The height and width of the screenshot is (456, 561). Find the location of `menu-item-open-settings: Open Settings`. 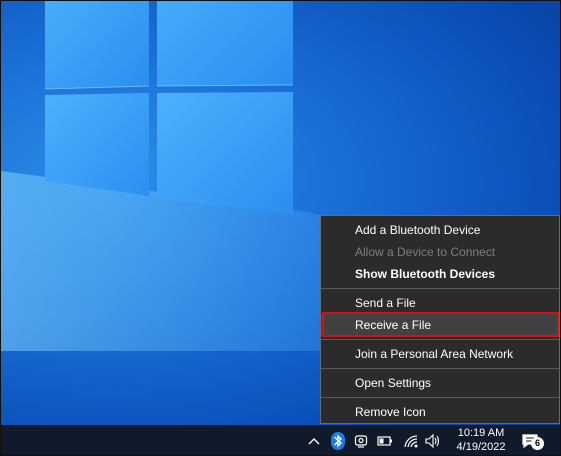

menu-item-open-settings: Open Settings is located at coordinates (440, 383).